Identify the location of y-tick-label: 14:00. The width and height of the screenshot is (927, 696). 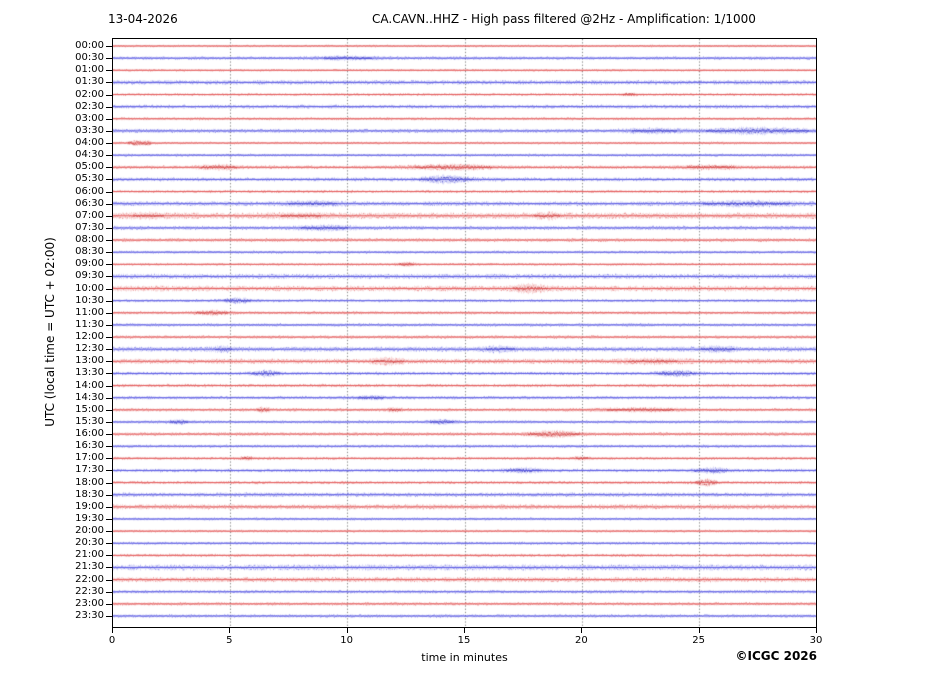
(89, 385).